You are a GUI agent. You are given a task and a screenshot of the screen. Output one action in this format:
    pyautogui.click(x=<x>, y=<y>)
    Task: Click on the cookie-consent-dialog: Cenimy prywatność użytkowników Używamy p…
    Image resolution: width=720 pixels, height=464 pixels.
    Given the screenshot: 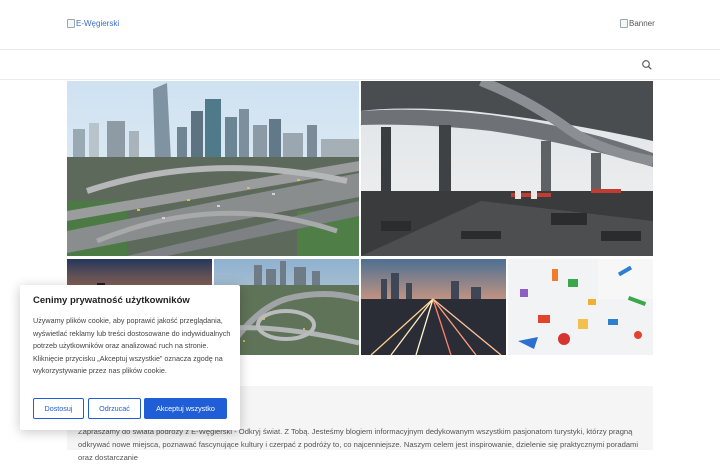 What is the action you would take?
    pyautogui.click(x=130, y=357)
    